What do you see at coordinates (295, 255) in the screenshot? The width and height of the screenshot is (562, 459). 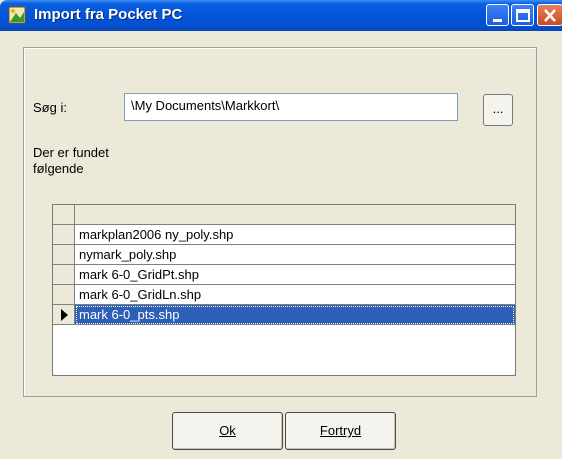 I see `file-name-cell: nymark_poly.shp` at bounding box center [295, 255].